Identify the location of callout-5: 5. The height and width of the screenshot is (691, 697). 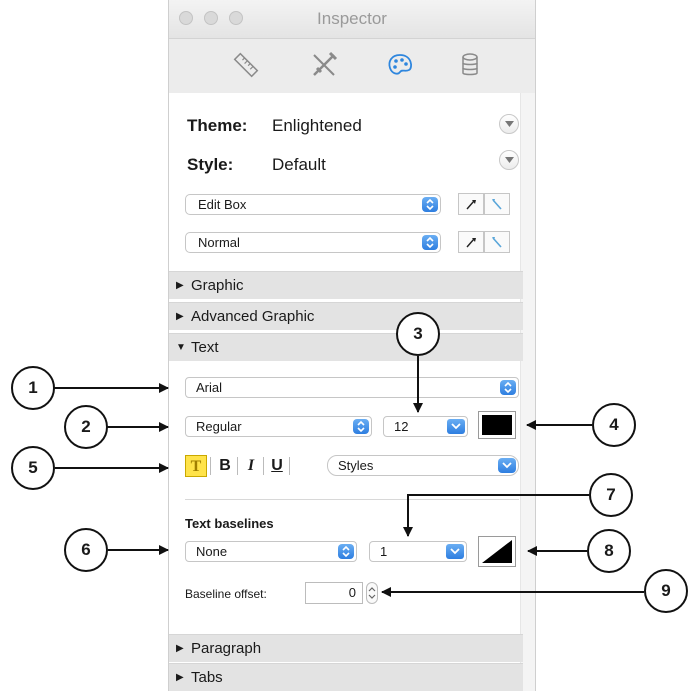
(33, 468).